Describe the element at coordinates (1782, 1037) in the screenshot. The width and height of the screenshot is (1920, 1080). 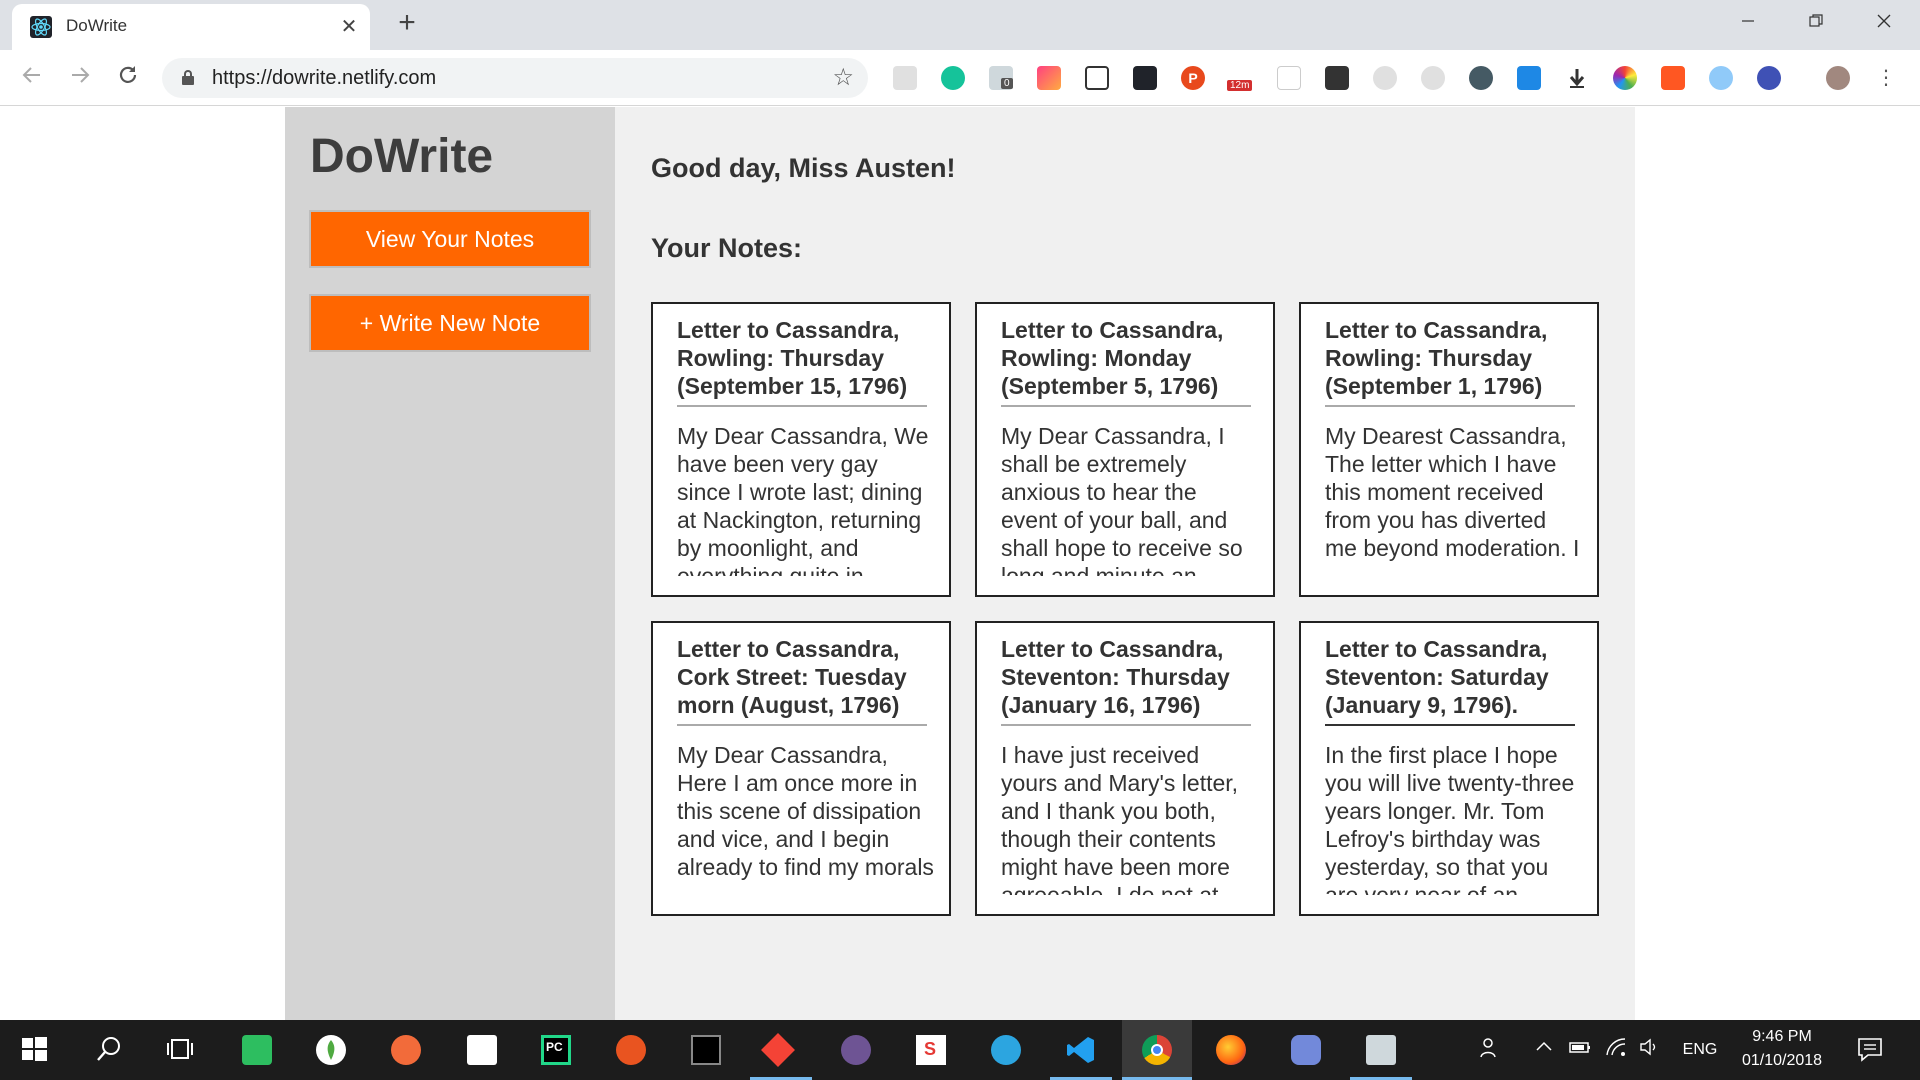
I see `clock-time: 9:46 PM` at that location.